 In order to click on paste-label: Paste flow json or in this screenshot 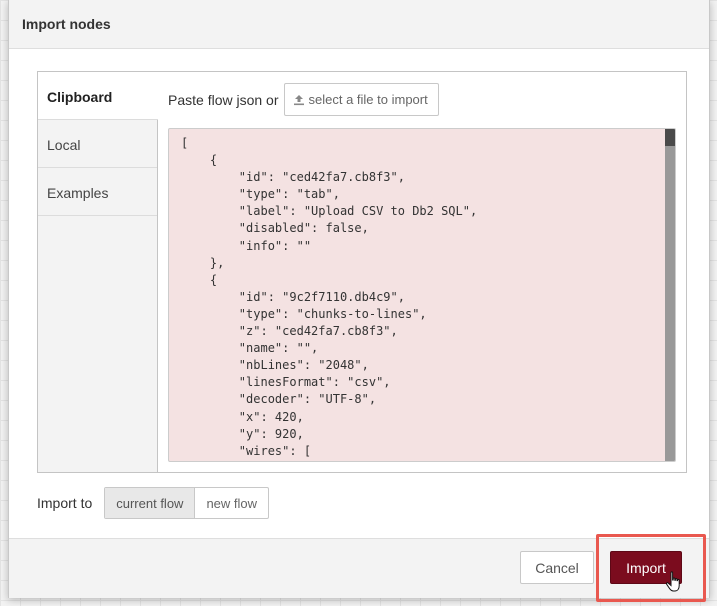, I will do `click(223, 99)`.